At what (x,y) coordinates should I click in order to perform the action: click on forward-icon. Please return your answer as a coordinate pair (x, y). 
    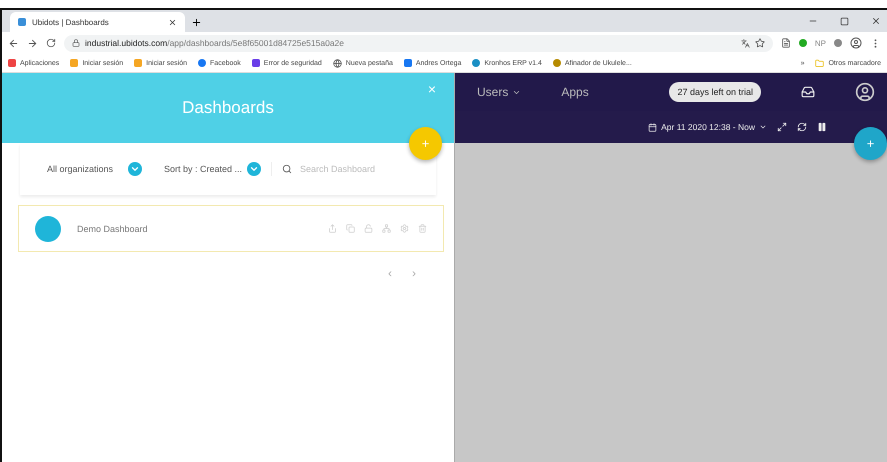
    Looking at the image, I should click on (32, 43).